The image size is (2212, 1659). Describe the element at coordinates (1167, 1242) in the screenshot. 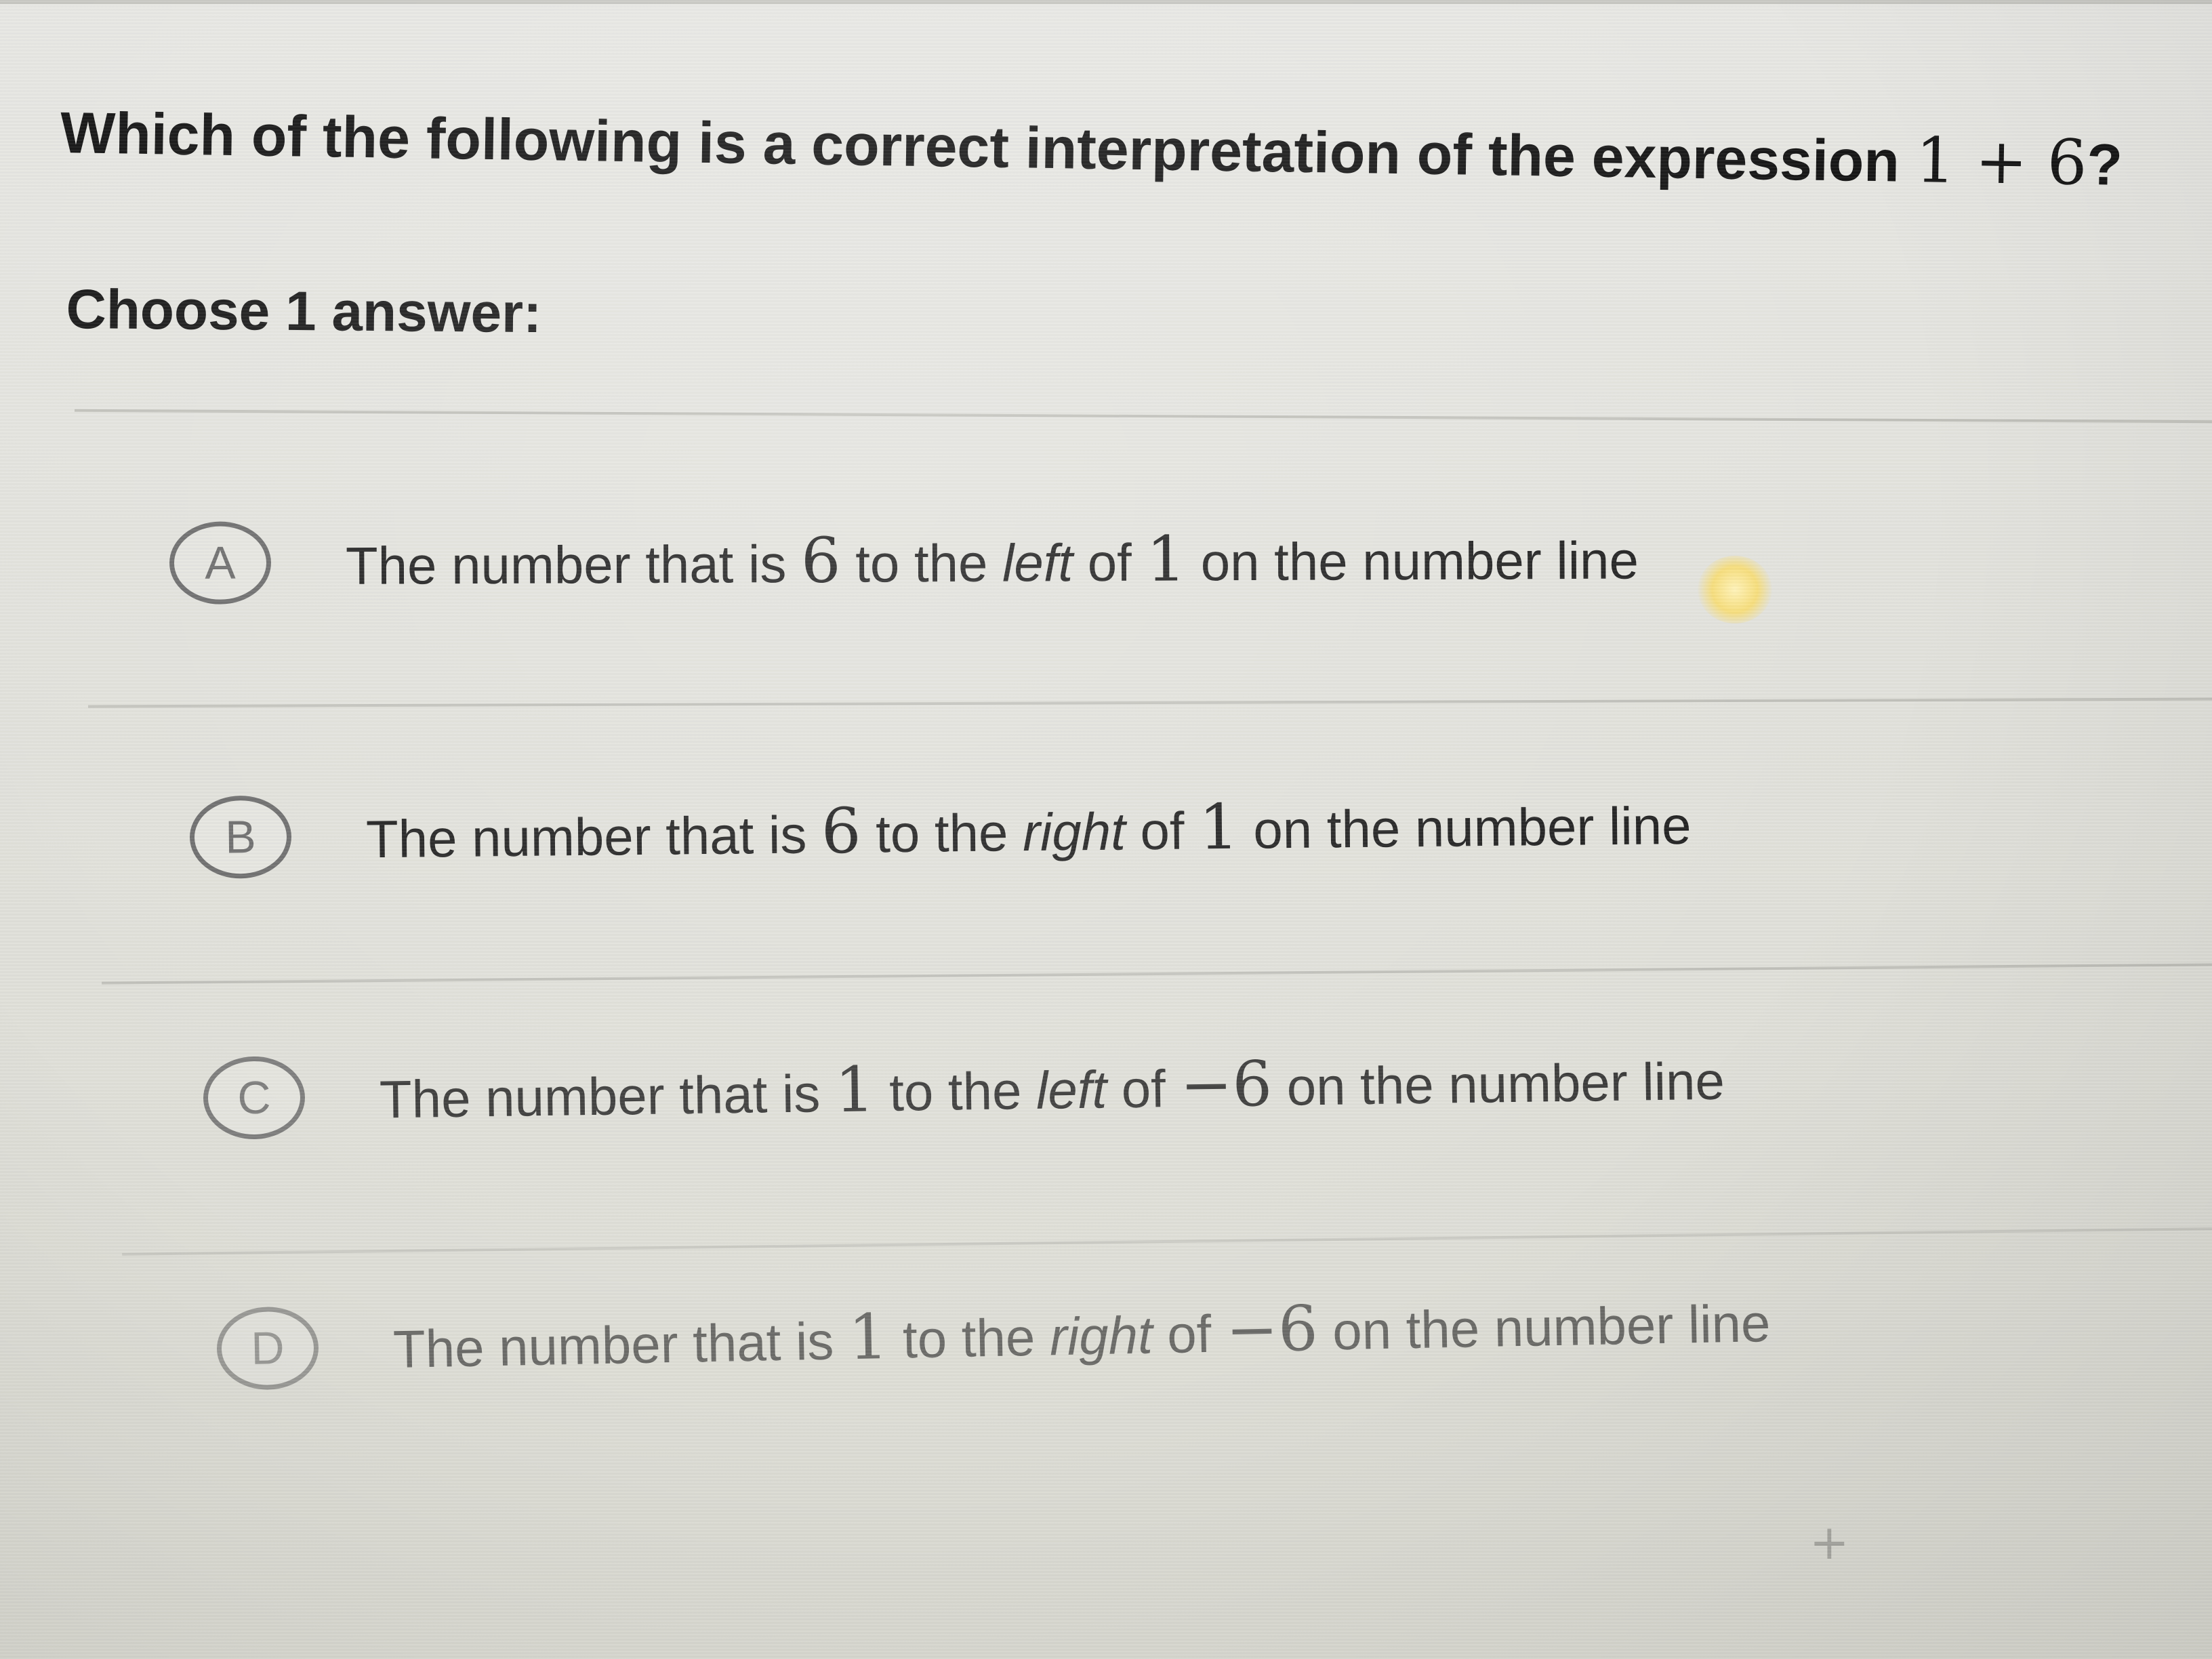

I see `divider-c-d` at that location.